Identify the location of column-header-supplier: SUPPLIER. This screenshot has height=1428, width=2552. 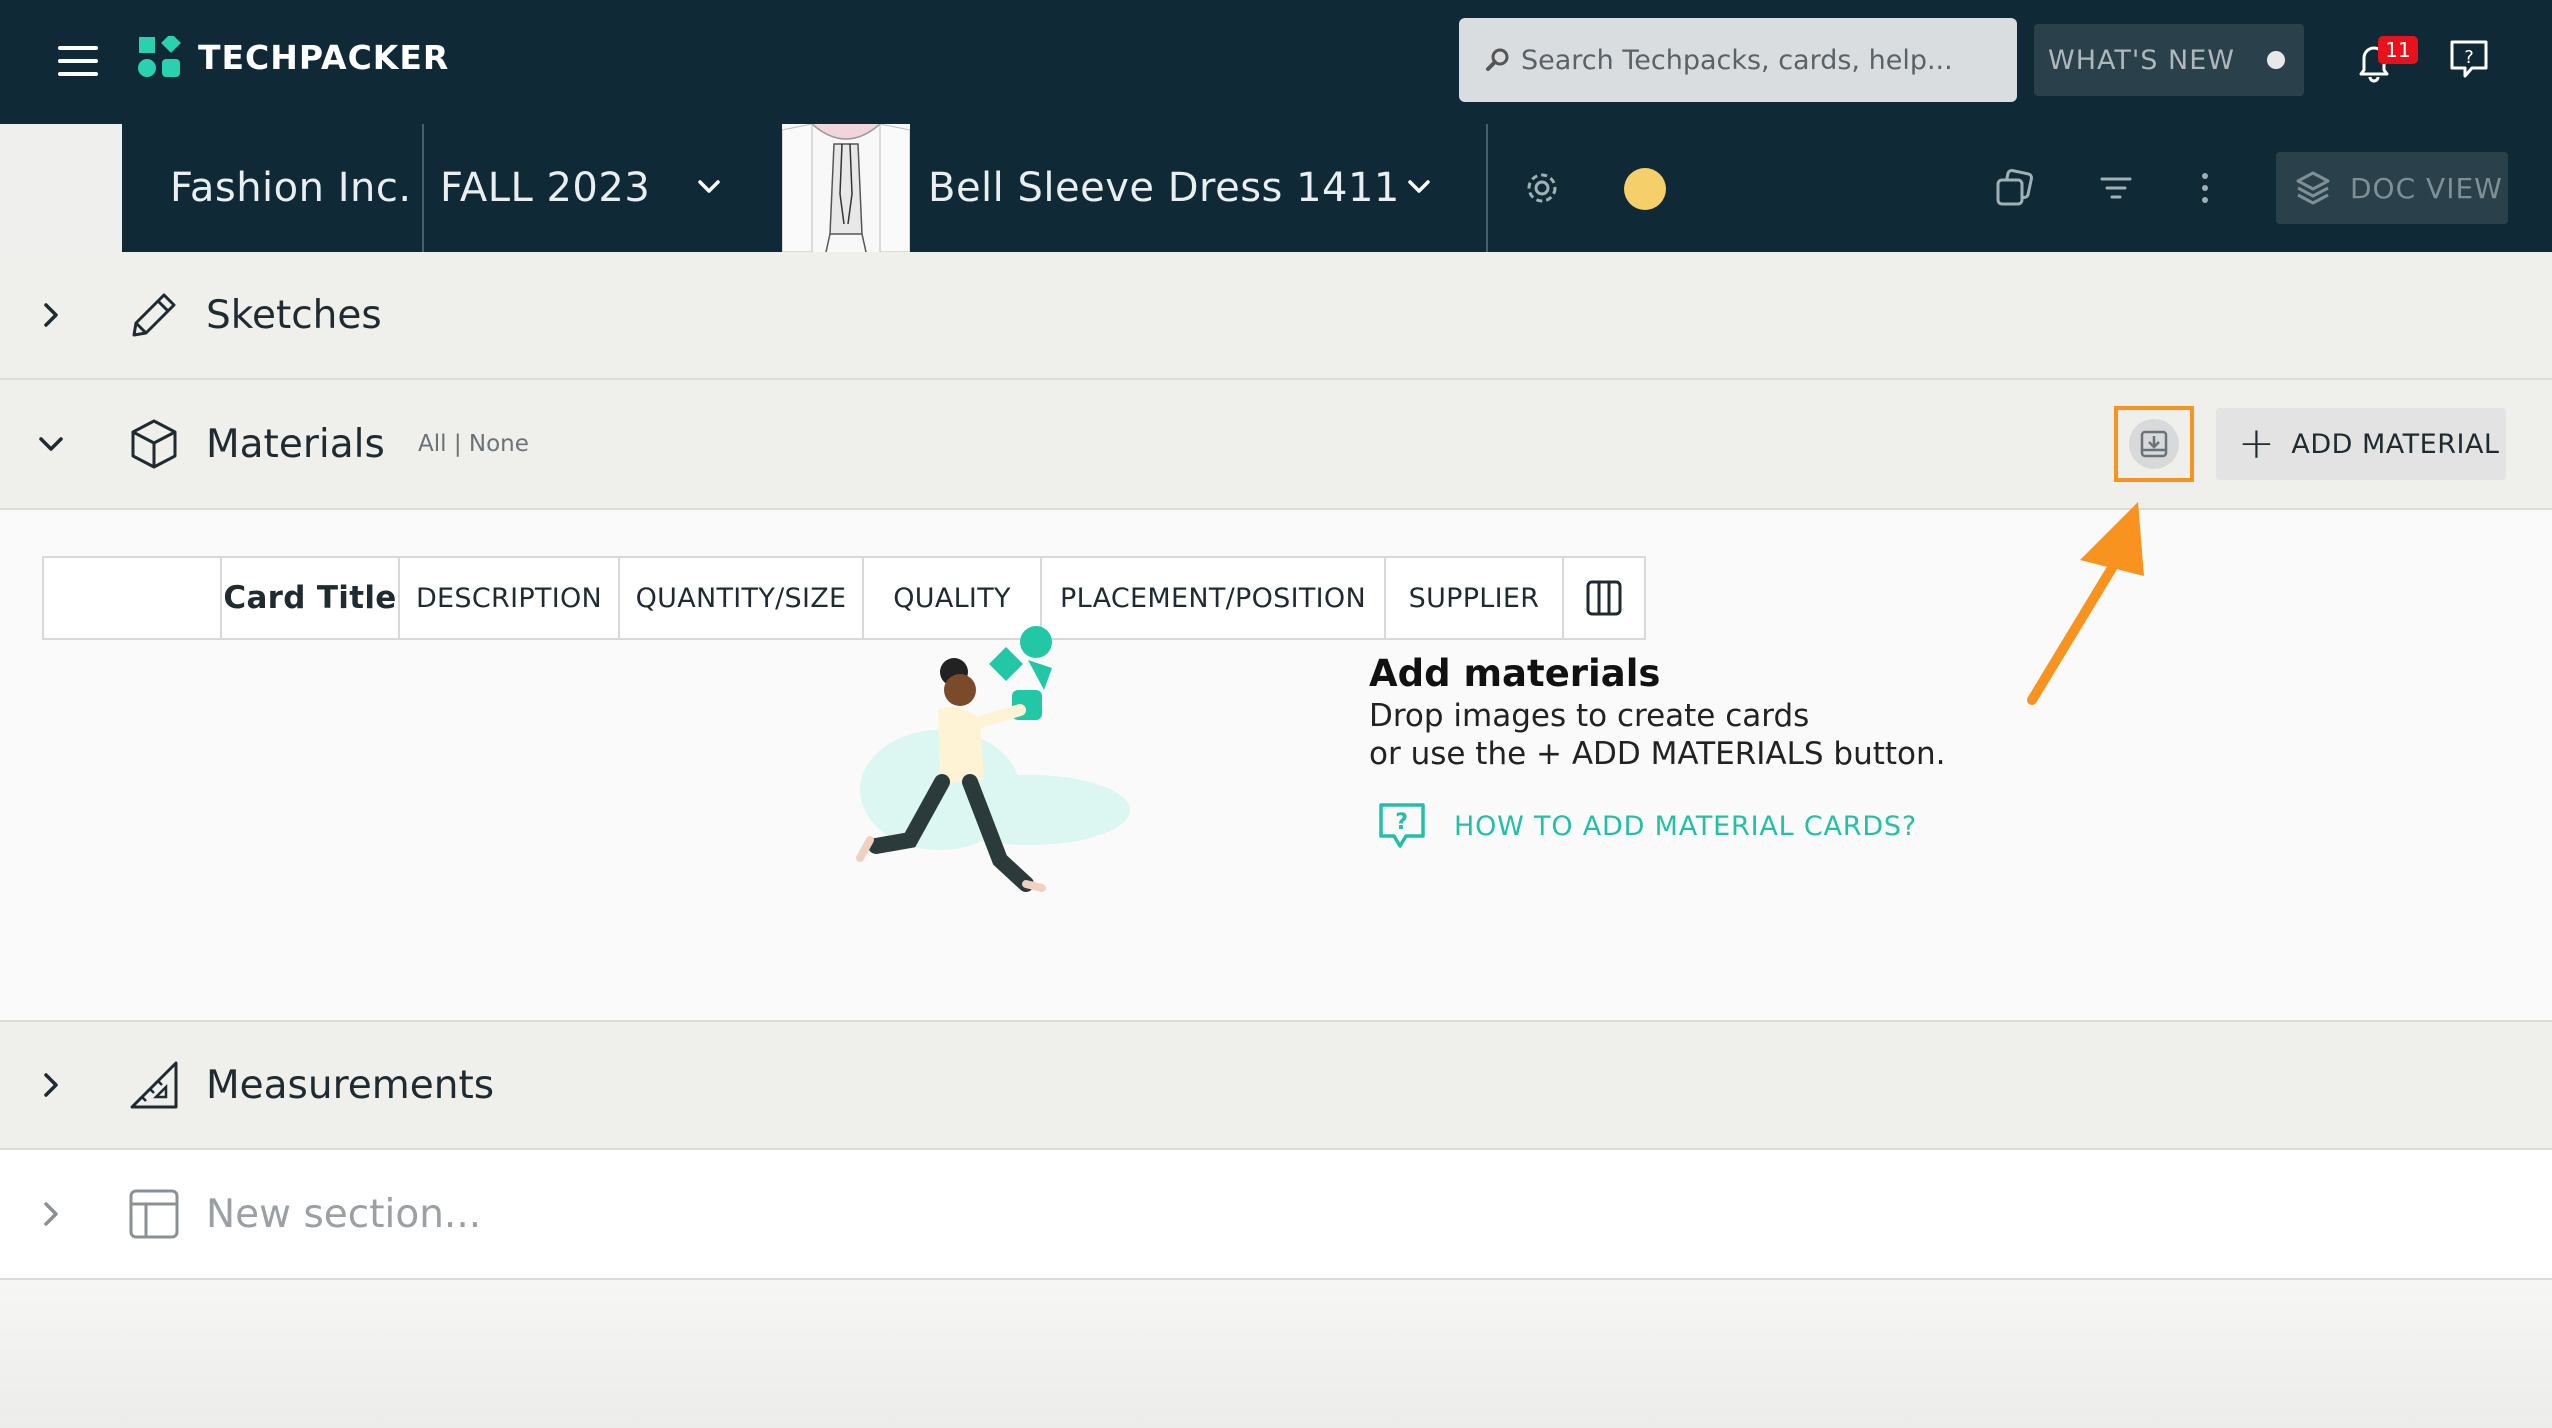
(1475, 598).